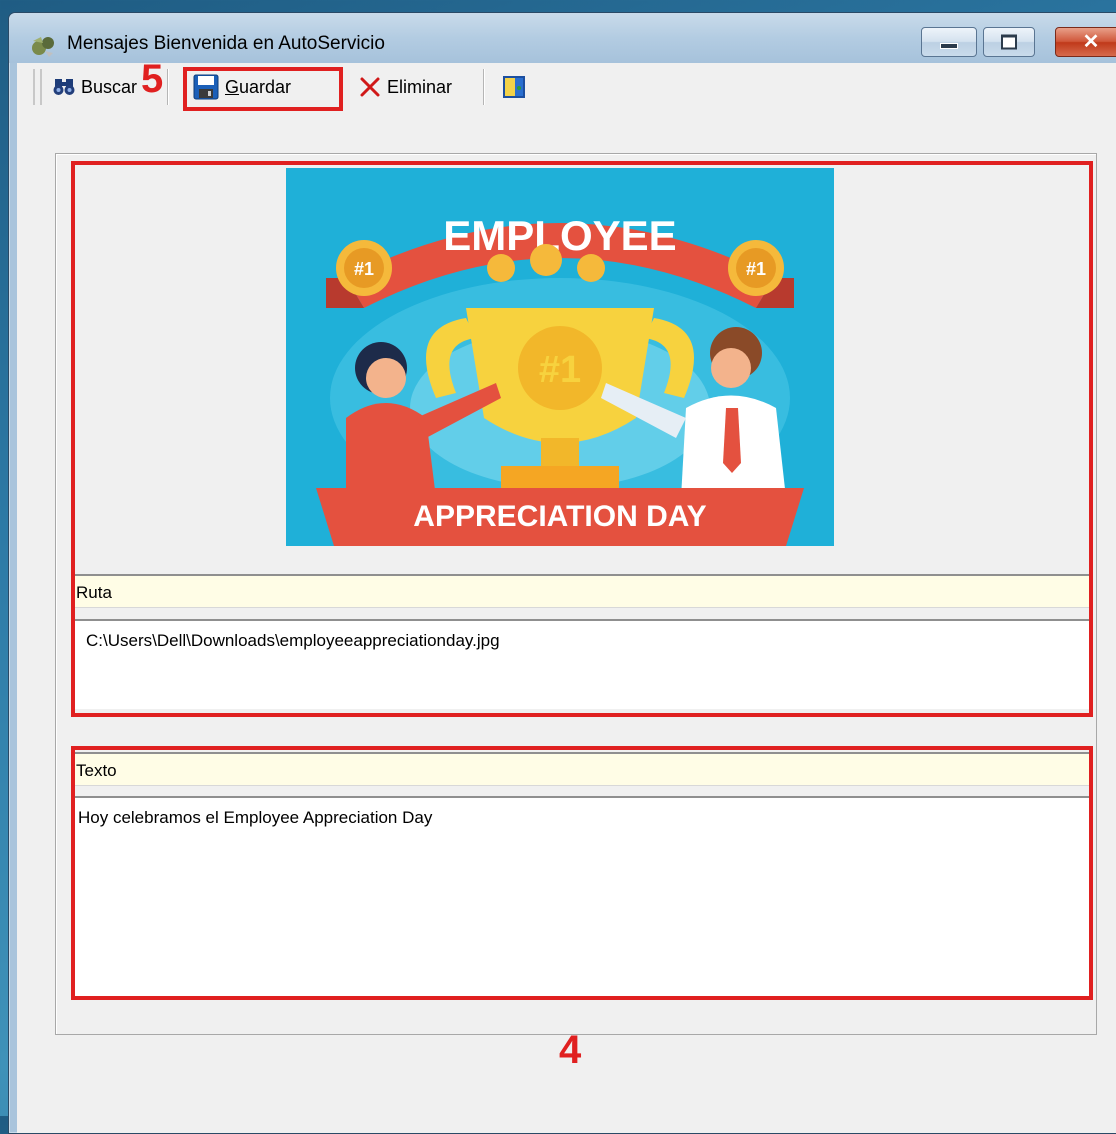 Image resolution: width=1116 pixels, height=1134 pixels. I want to click on window-title: Mensajes Bienvenida en AutoServicio, so click(226, 43).